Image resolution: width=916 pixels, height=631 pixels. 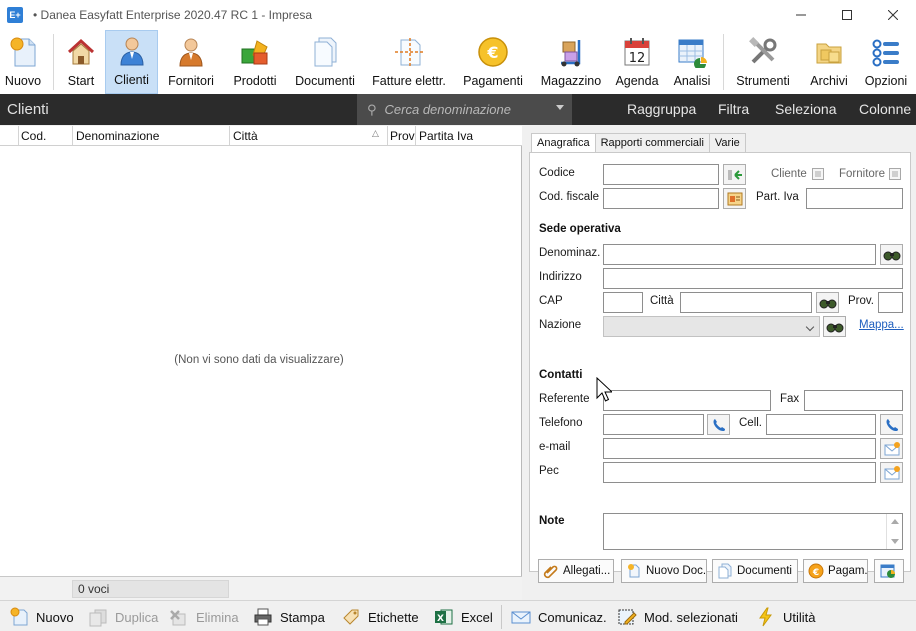 What do you see at coordinates (885, 109) in the screenshot?
I see `colonne-link: Colonne` at bounding box center [885, 109].